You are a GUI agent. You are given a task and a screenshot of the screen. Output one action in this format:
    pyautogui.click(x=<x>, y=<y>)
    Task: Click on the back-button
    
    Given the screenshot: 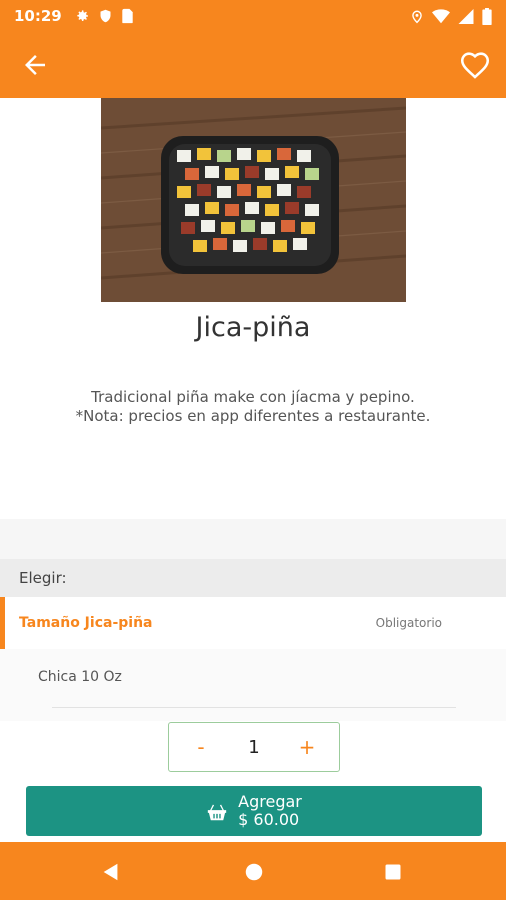 What is the action you would take?
    pyautogui.click(x=35, y=65)
    